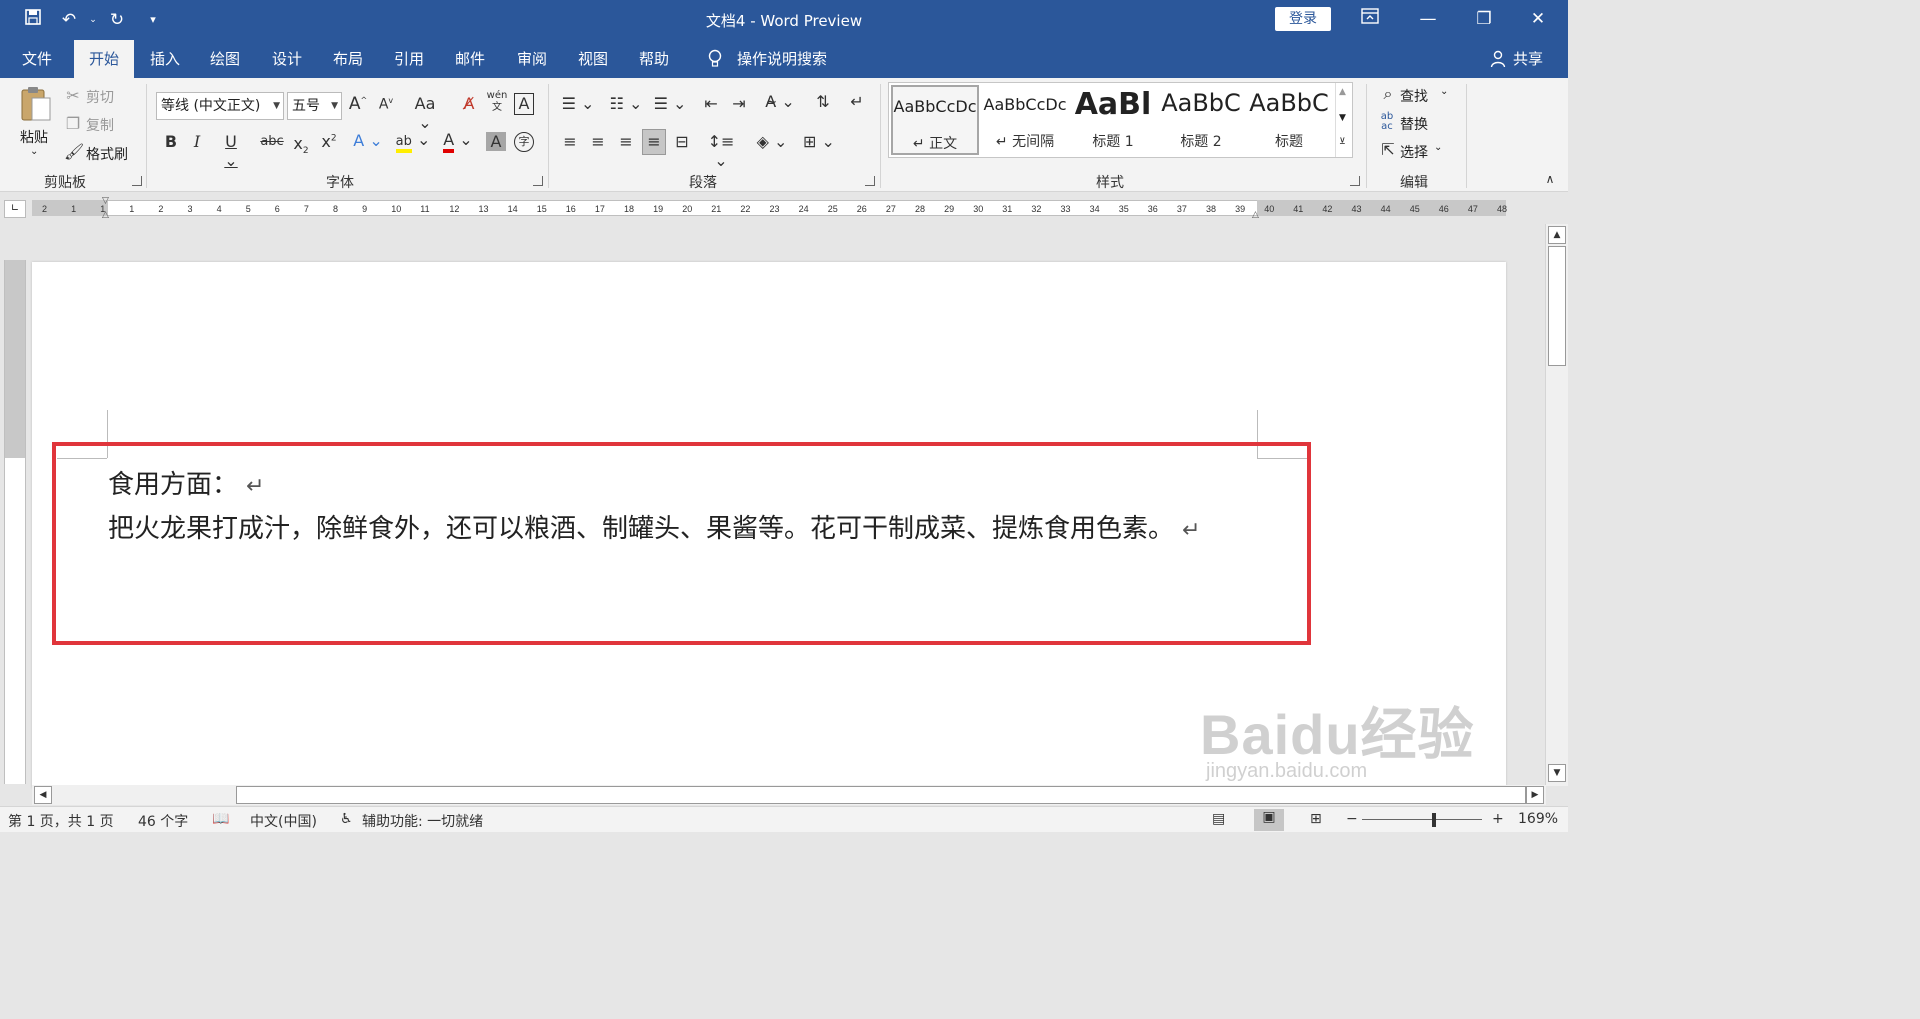  What do you see at coordinates (1557, 306) in the screenshot?
I see `vertical-scroll-thumb` at bounding box center [1557, 306].